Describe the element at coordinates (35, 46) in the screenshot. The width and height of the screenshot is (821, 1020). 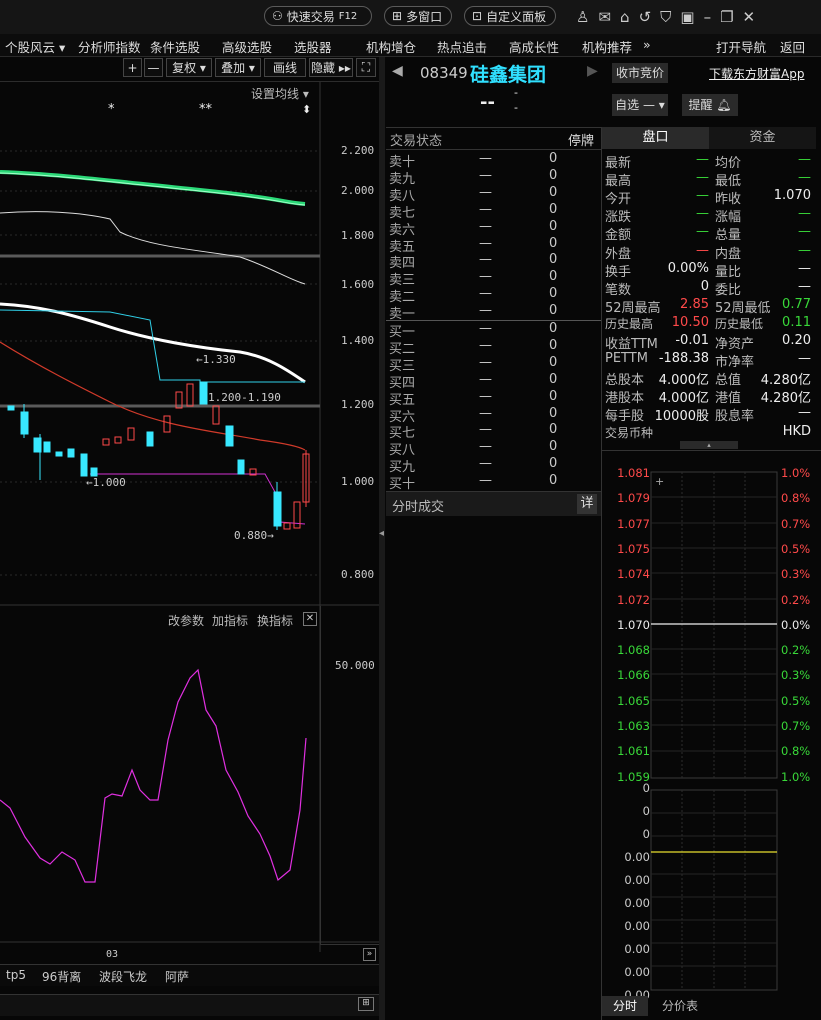
I see `menu-item-gegufengyun: 个股风云 ▾` at that location.